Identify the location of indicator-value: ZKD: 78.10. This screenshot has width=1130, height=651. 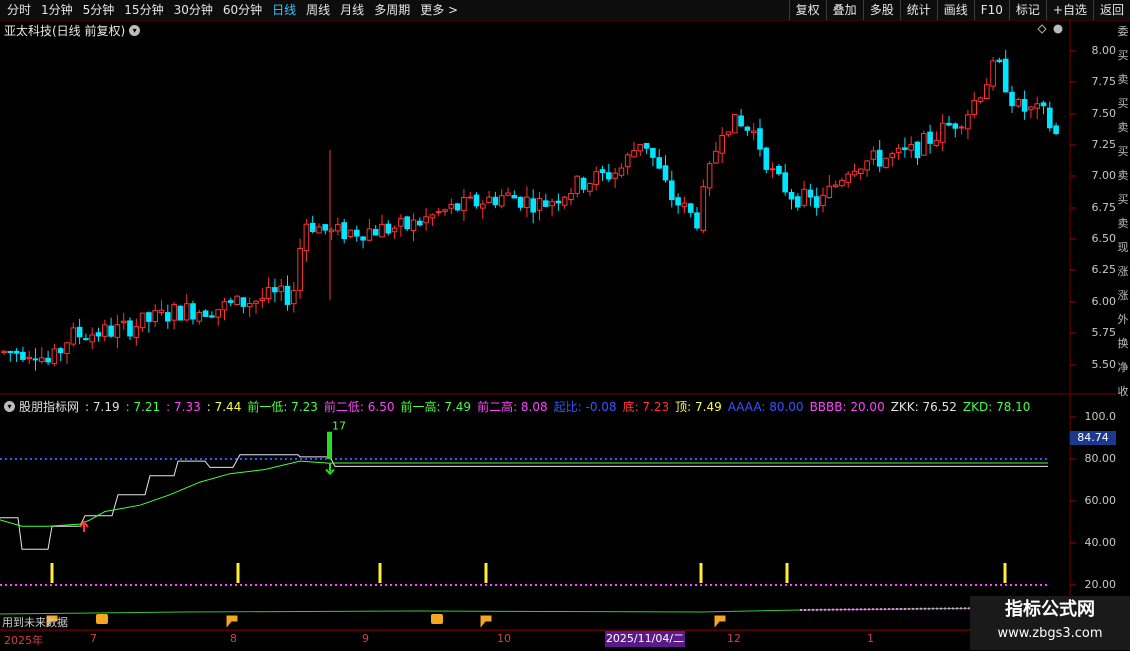
(996, 406).